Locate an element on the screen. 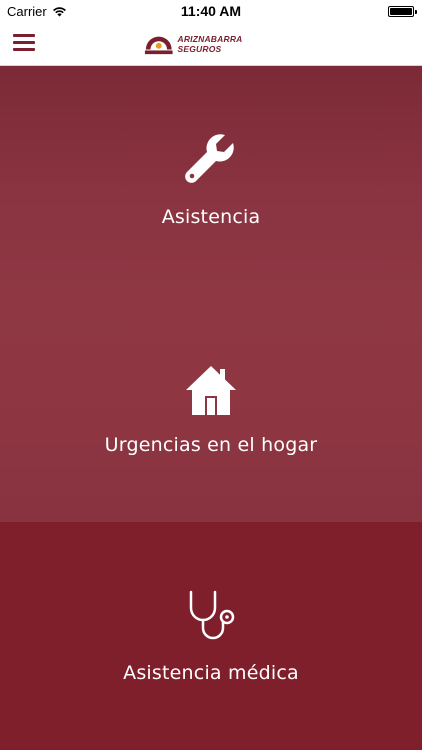 The height and width of the screenshot is (750, 422). menu-button is located at coordinates (24, 43).